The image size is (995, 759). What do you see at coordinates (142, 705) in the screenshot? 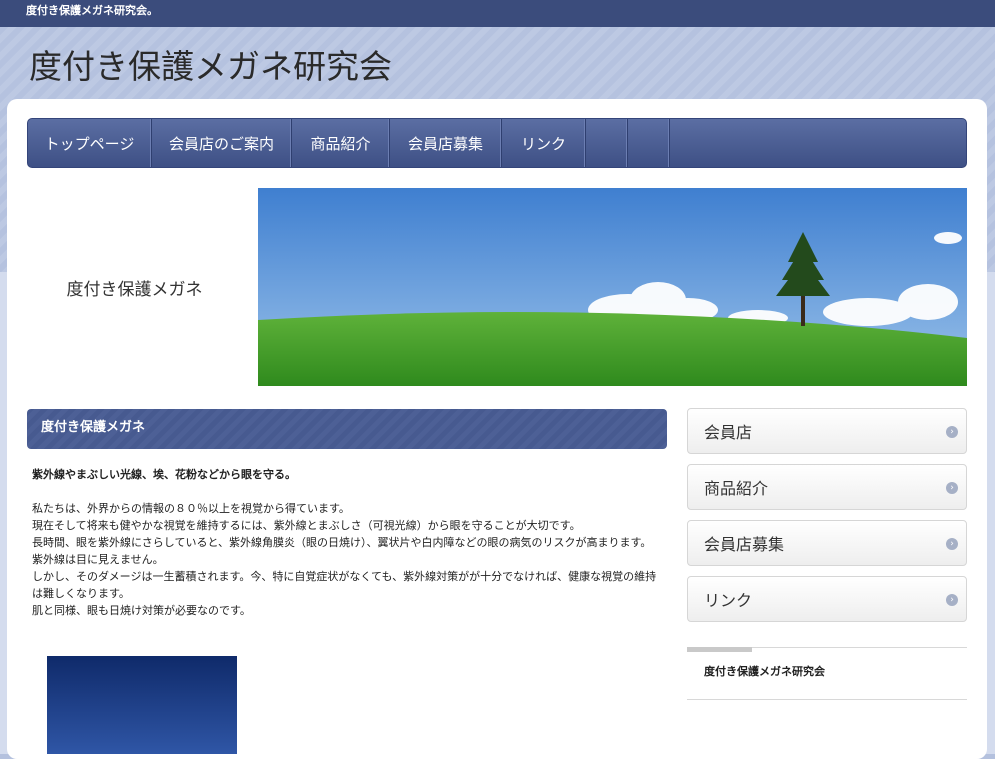
I see `content-image` at bounding box center [142, 705].